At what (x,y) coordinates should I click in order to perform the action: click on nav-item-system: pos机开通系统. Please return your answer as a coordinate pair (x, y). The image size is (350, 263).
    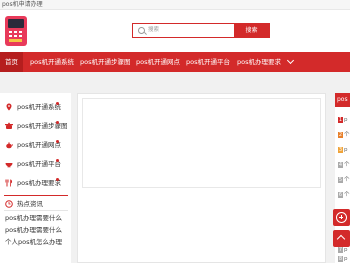
    Looking at the image, I should click on (52, 62).